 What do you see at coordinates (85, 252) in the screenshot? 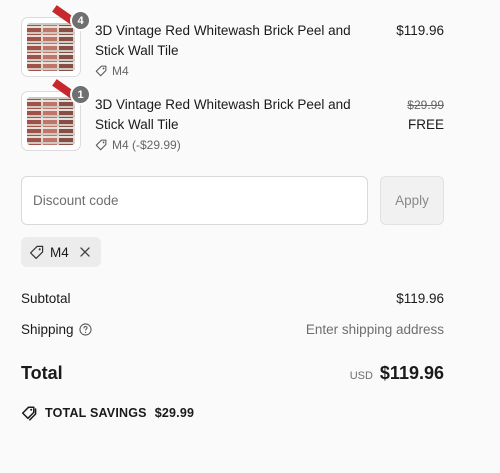
I see `close-icon` at bounding box center [85, 252].